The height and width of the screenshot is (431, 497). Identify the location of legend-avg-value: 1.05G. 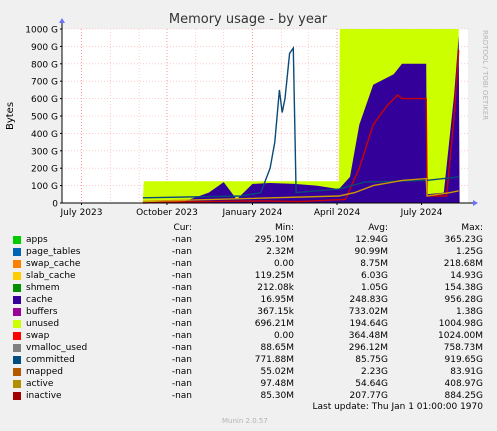
(374, 288).